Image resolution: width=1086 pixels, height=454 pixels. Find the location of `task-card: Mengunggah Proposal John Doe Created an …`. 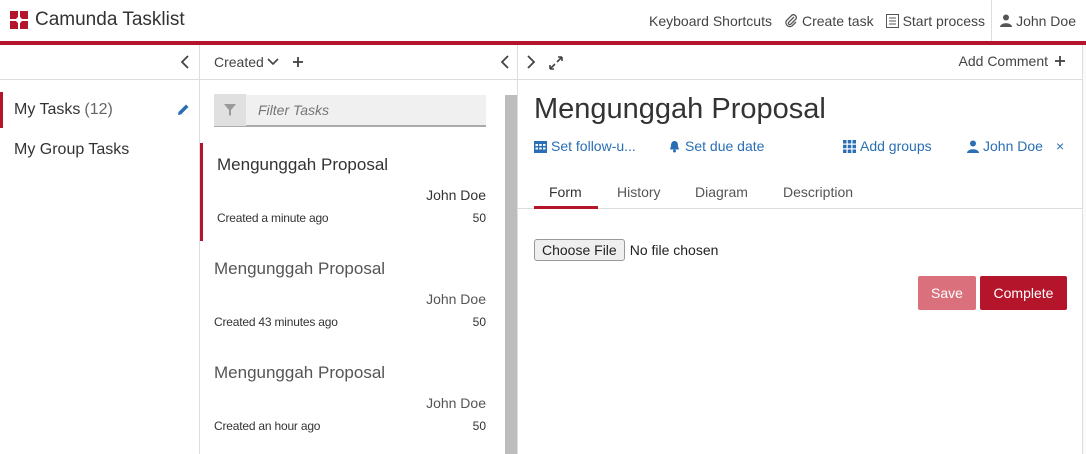

task-card: Mengunggah Proposal John Doe Created an … is located at coordinates (351, 400).